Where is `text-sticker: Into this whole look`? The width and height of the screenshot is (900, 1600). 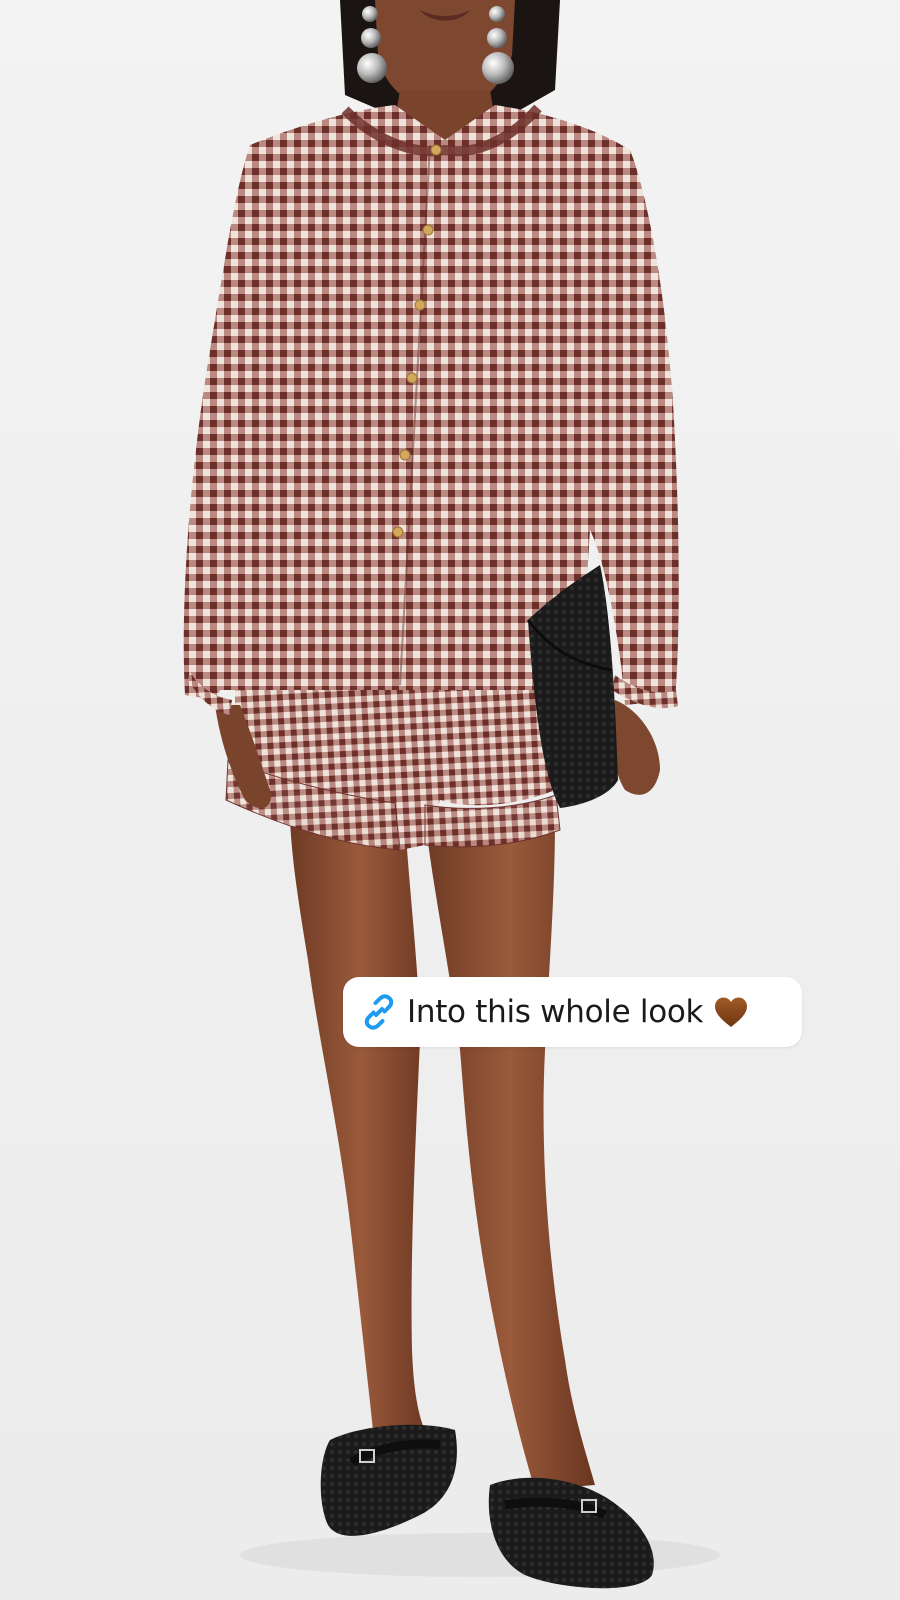
text-sticker: Into this whole look is located at coordinates (572, 1012).